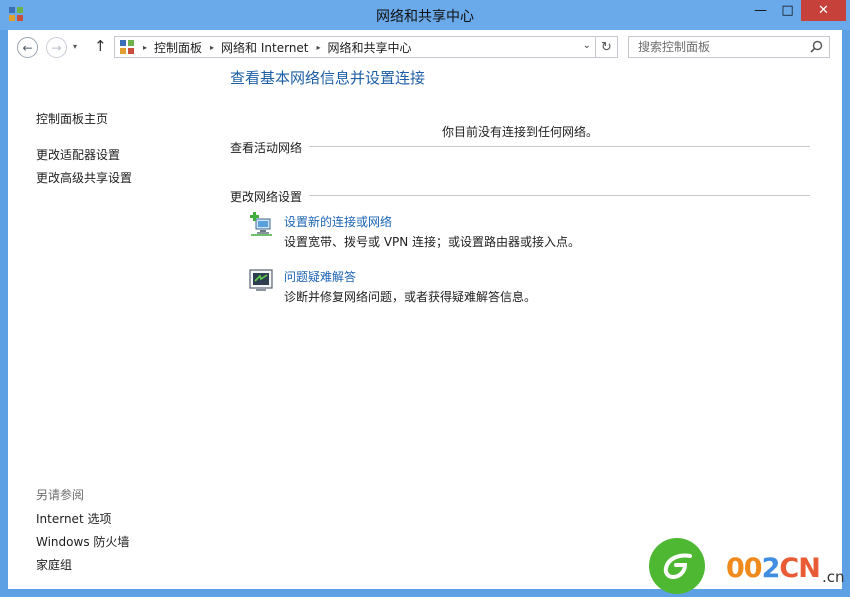 This screenshot has width=850, height=597. I want to click on windows-firewall-link: Windows 防火墙, so click(82, 541).